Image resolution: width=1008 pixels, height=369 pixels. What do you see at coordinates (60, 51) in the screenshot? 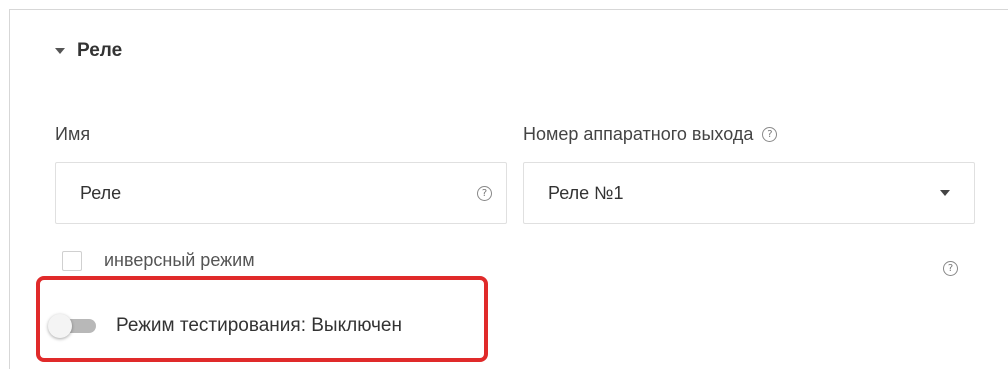
I see `caret-down-icon` at bounding box center [60, 51].